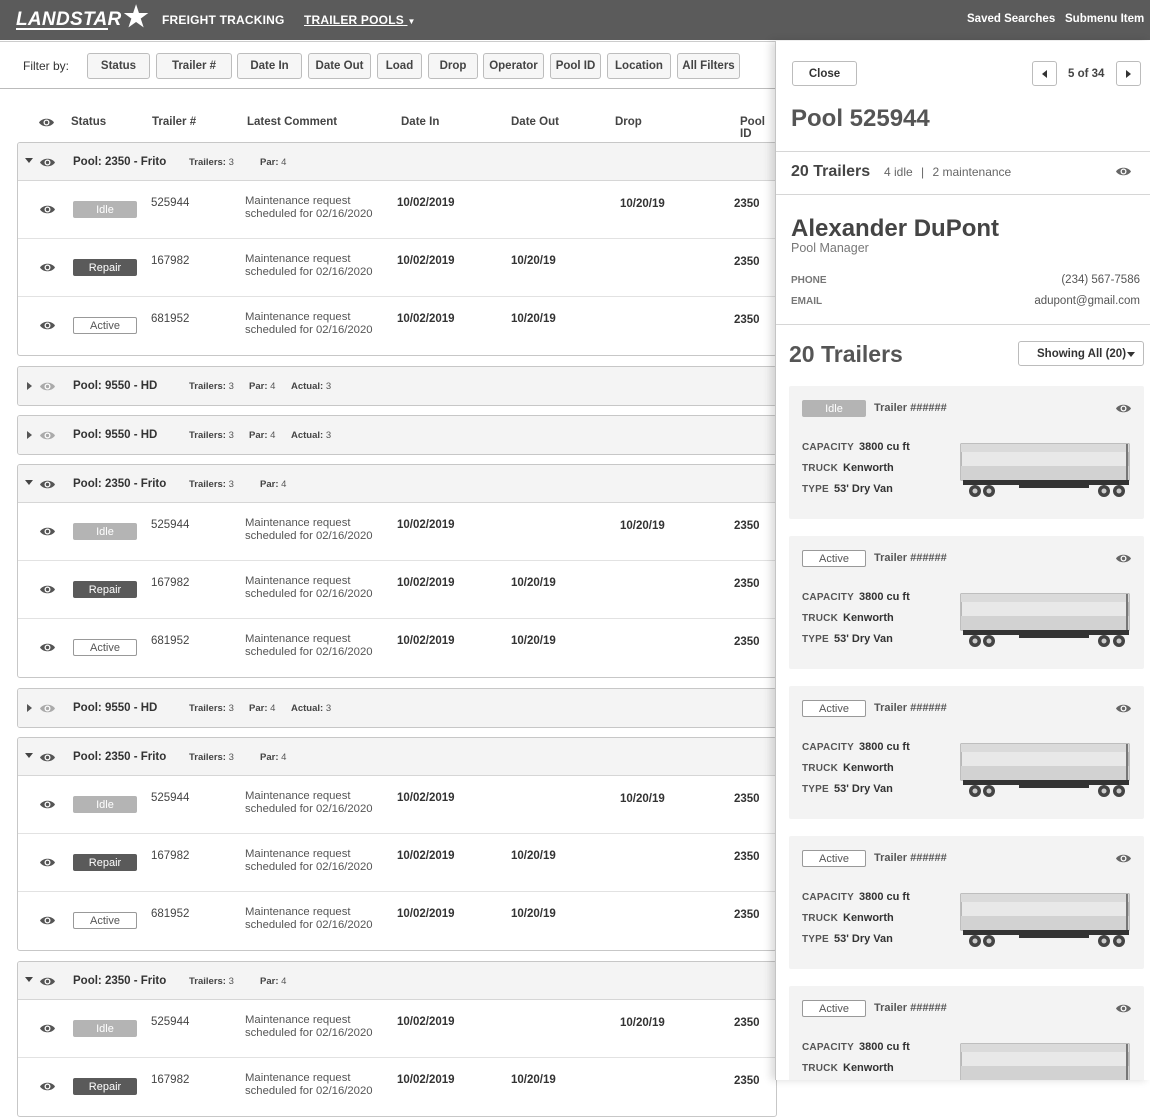 Image resolution: width=1150 pixels, height=1117 pixels. I want to click on column-header-date-in: Date In, so click(420, 122).